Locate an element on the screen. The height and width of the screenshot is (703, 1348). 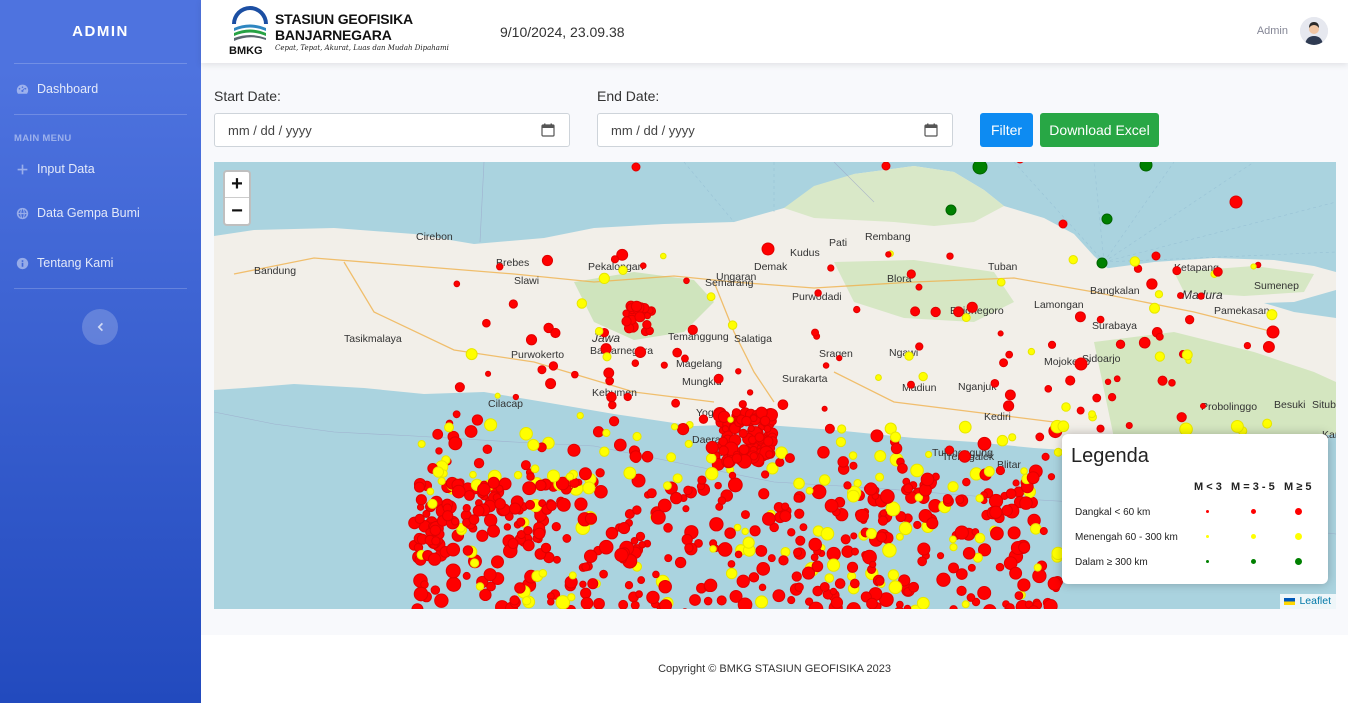
filter-button: Filter is located at coordinates (1006, 130).